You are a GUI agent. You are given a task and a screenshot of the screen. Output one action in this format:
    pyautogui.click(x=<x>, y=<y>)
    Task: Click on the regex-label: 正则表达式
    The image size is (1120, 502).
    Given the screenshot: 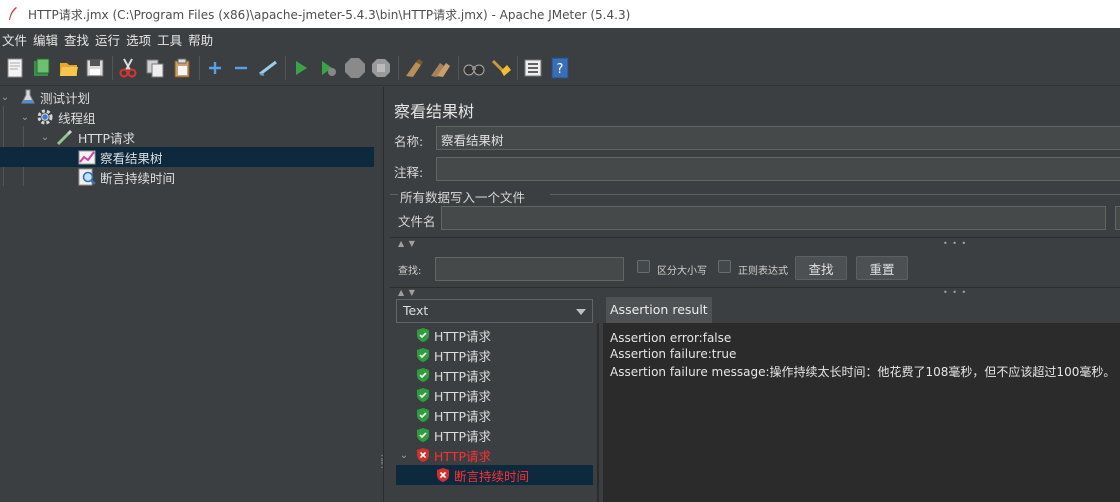 What is the action you would take?
    pyautogui.click(x=763, y=271)
    